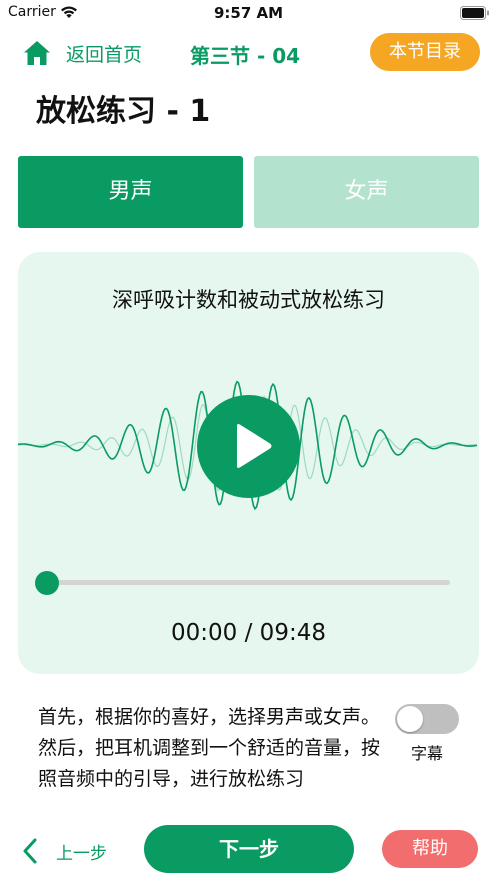 The image size is (497, 883). I want to click on subtitle-toggle, so click(427, 719).